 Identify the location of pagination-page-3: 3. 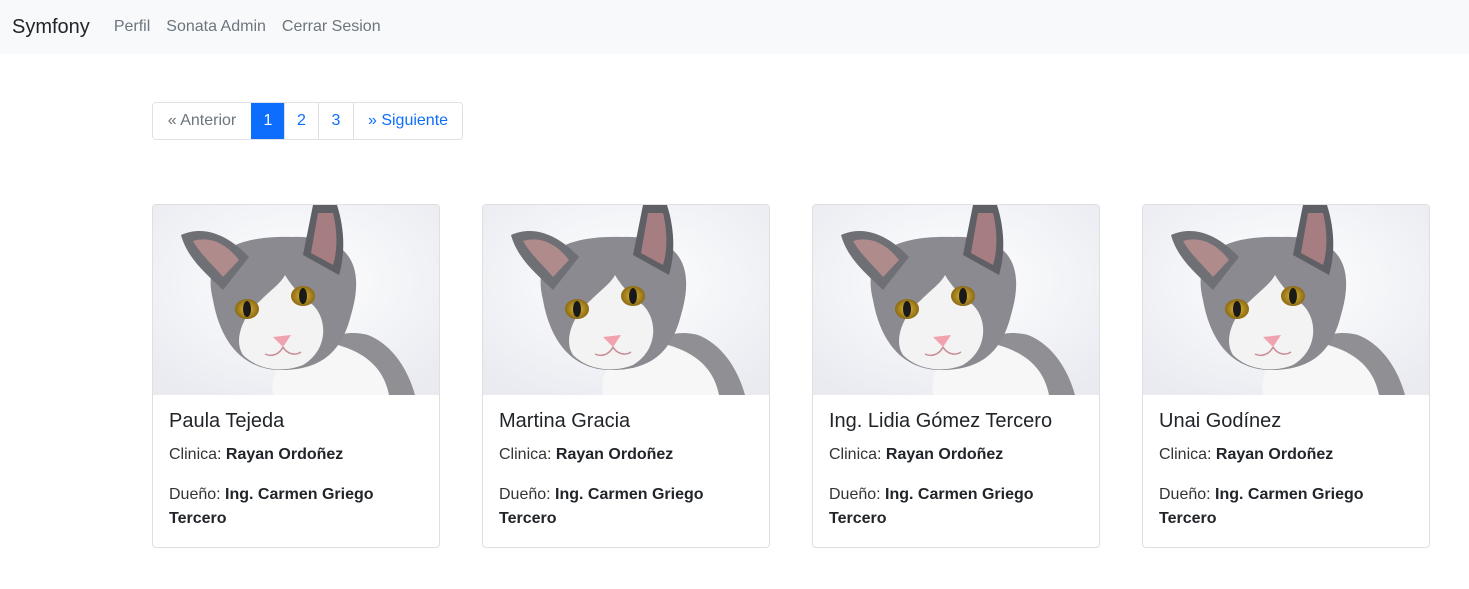
(335, 121).